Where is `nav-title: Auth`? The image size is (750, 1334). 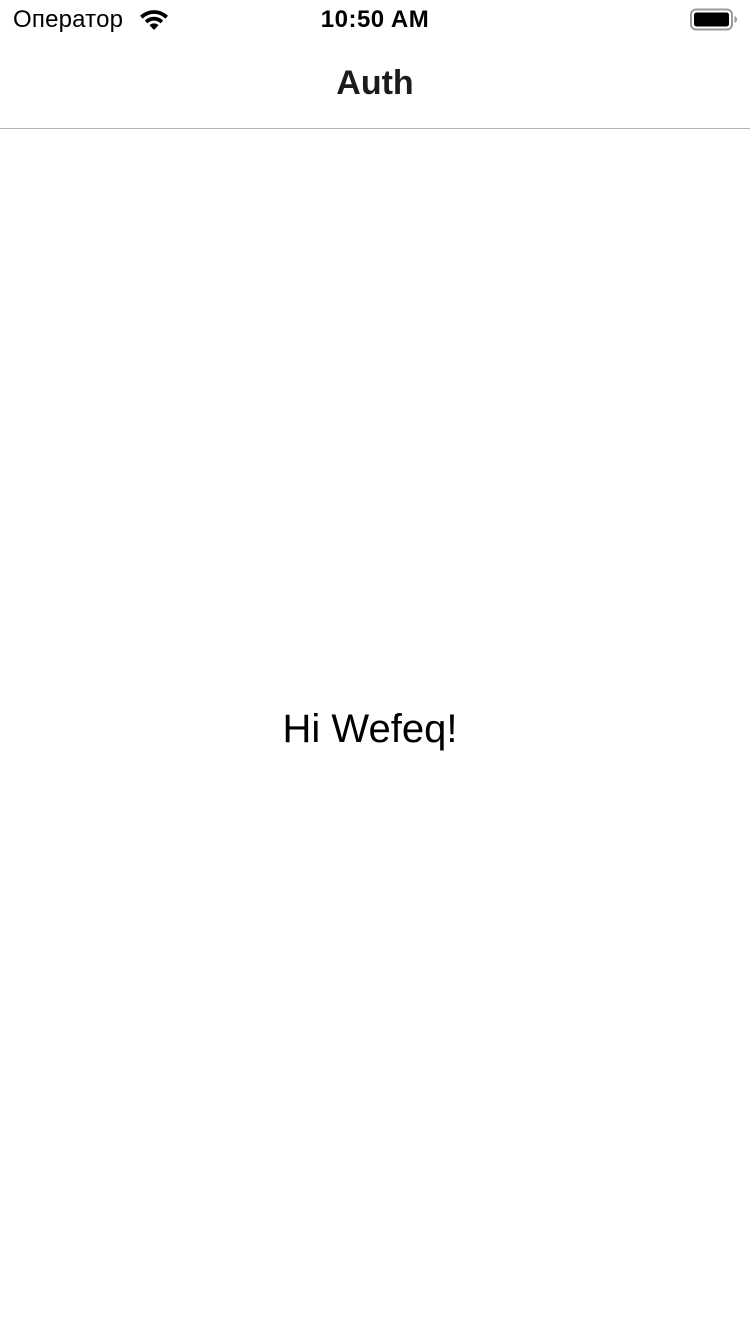 nav-title: Auth is located at coordinates (375, 83).